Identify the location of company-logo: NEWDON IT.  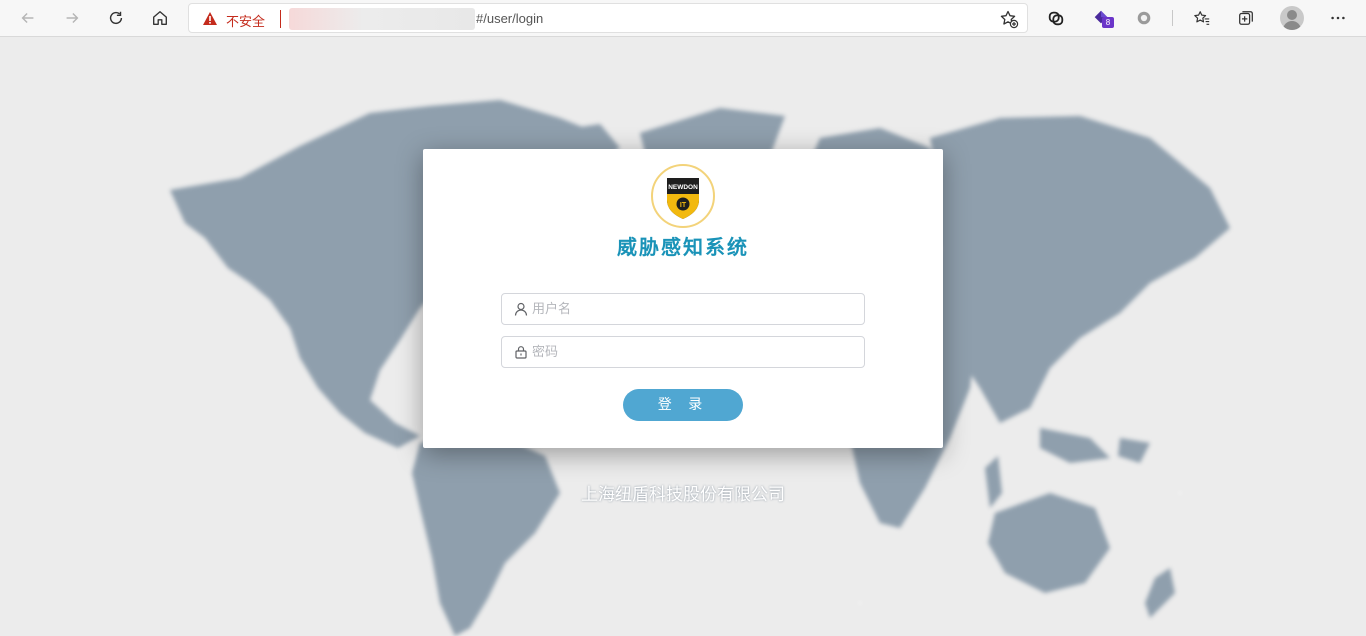
(683, 196).